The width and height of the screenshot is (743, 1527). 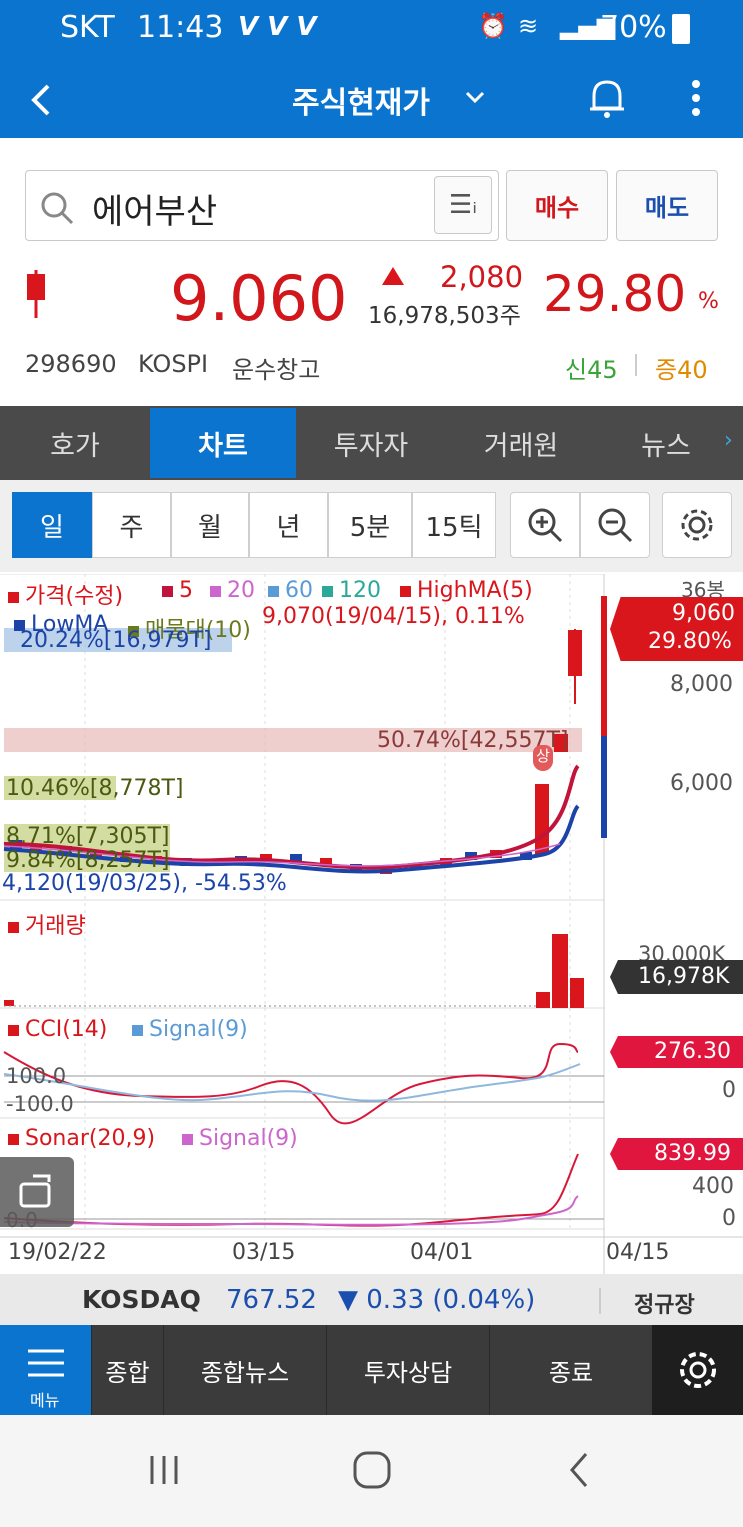 What do you see at coordinates (40, 1104) in the screenshot?
I see `cci-level-minus100: -100.0` at bounding box center [40, 1104].